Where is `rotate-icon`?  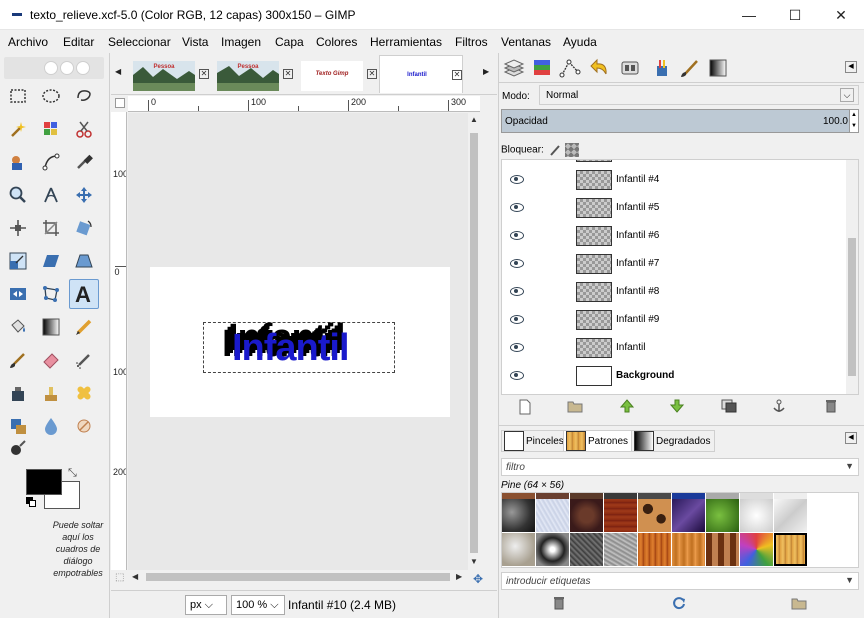
rotate-icon is located at coordinates (84, 228).